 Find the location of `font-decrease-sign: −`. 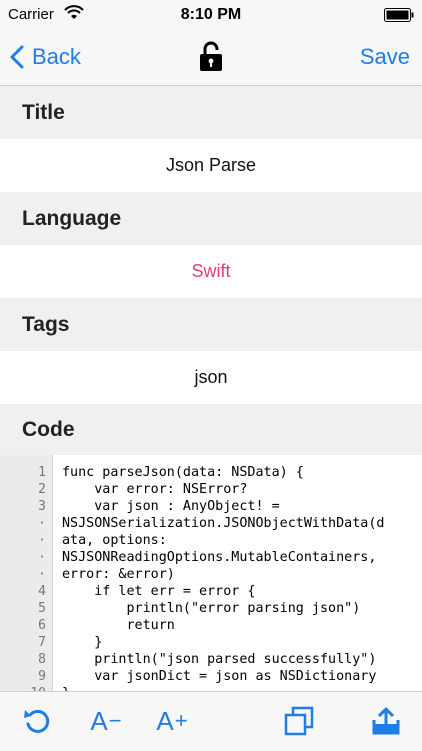

font-decrease-sign: − is located at coordinates (115, 720).